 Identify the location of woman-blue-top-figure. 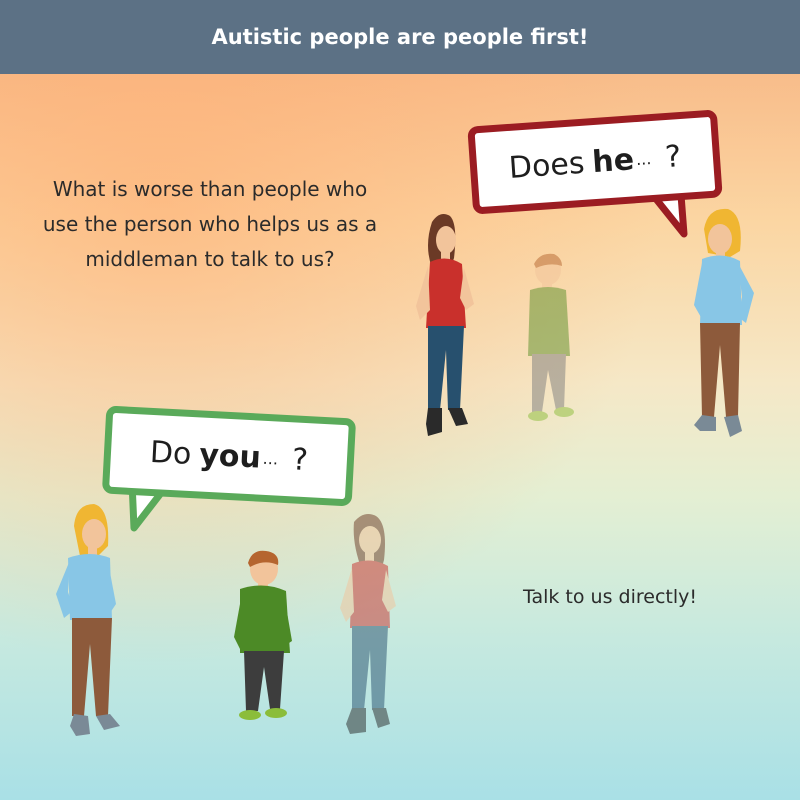
(724, 322).